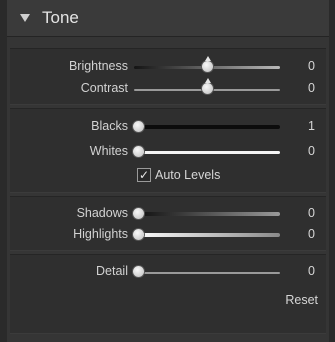 This screenshot has width=335, height=342. I want to click on highlights-slider-track, so click(207, 235).